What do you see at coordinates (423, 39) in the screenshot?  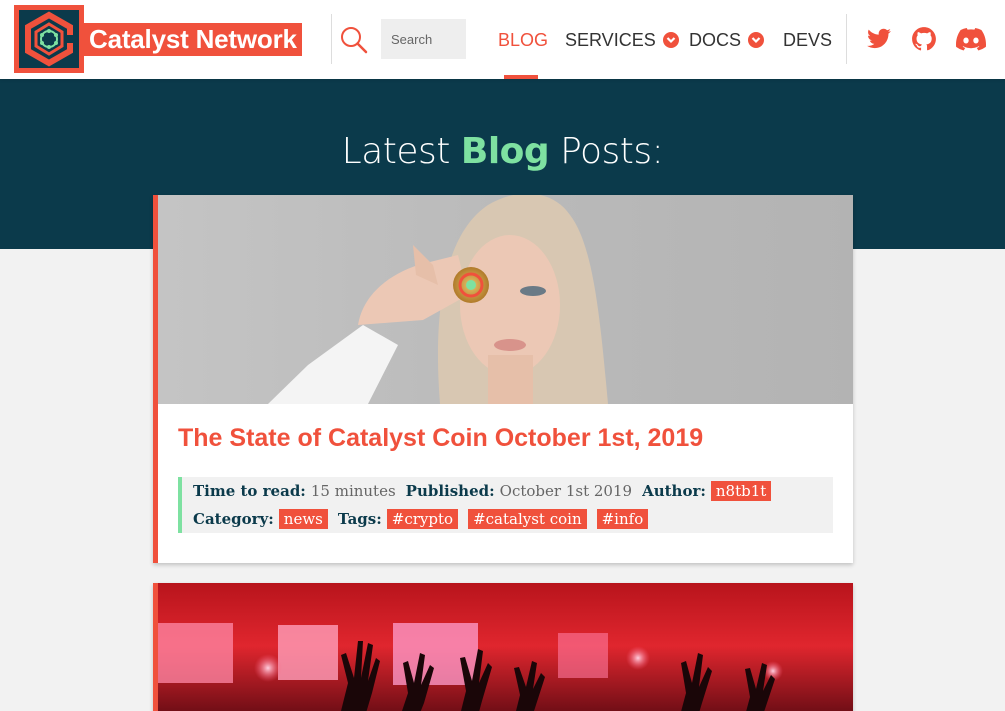 I see `search-input` at bounding box center [423, 39].